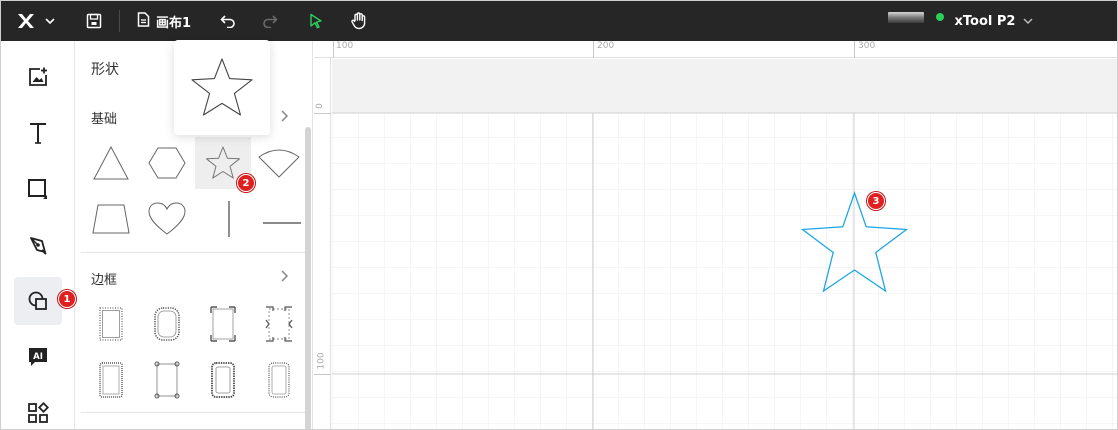 This screenshot has height=430, width=1118. Describe the element at coordinates (167, 163) in the screenshot. I see `hexagon-shape-icon` at that location.